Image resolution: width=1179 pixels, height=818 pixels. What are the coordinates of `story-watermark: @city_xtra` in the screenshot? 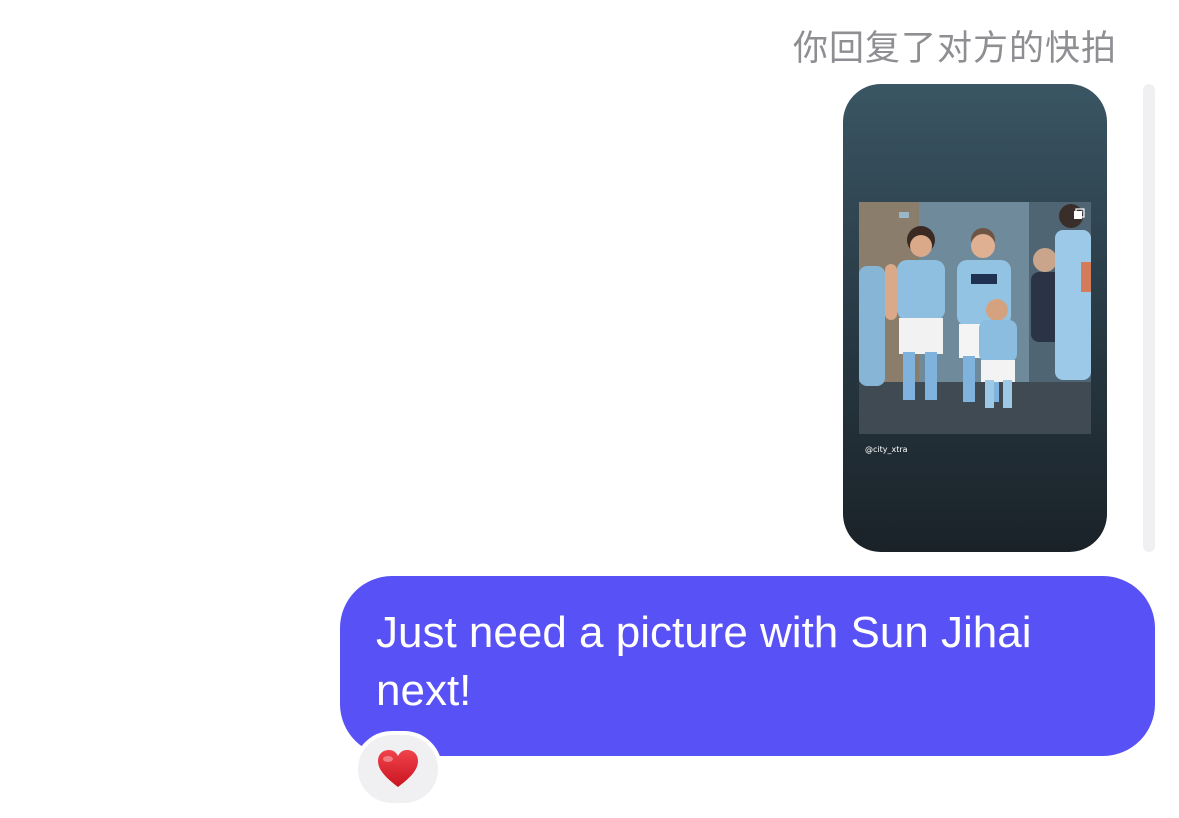 It's located at (886, 449).